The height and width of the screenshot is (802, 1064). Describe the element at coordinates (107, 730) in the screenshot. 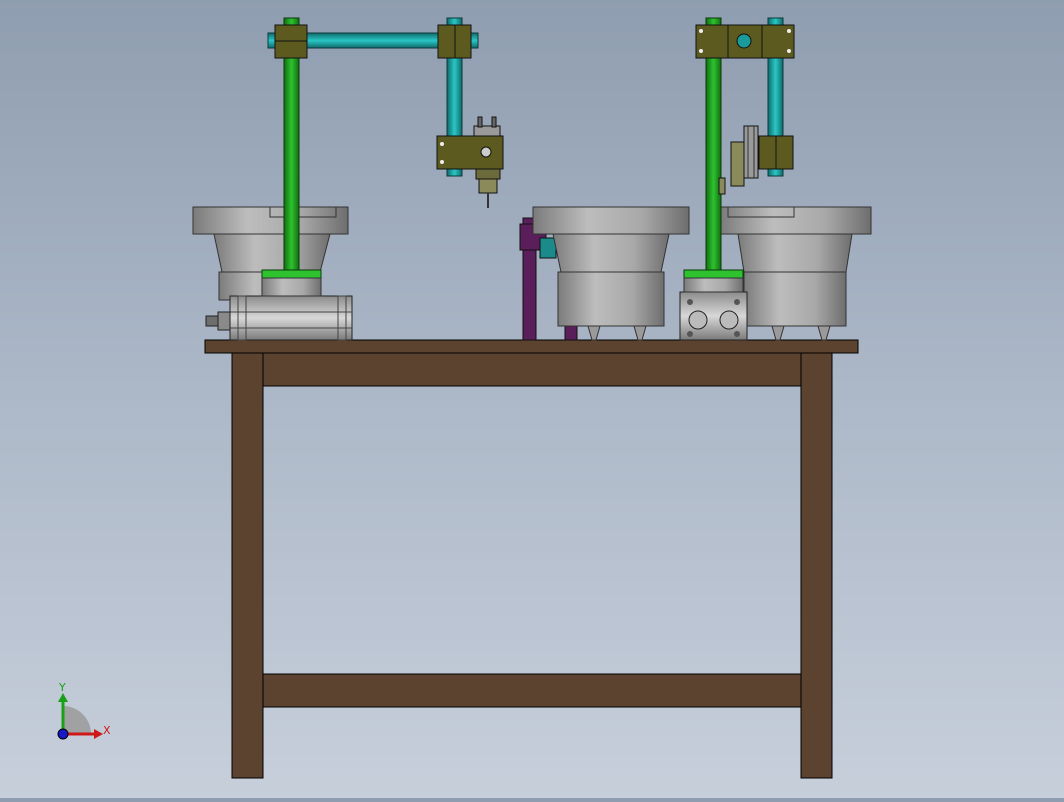

I see `triad-x-label: X` at that location.